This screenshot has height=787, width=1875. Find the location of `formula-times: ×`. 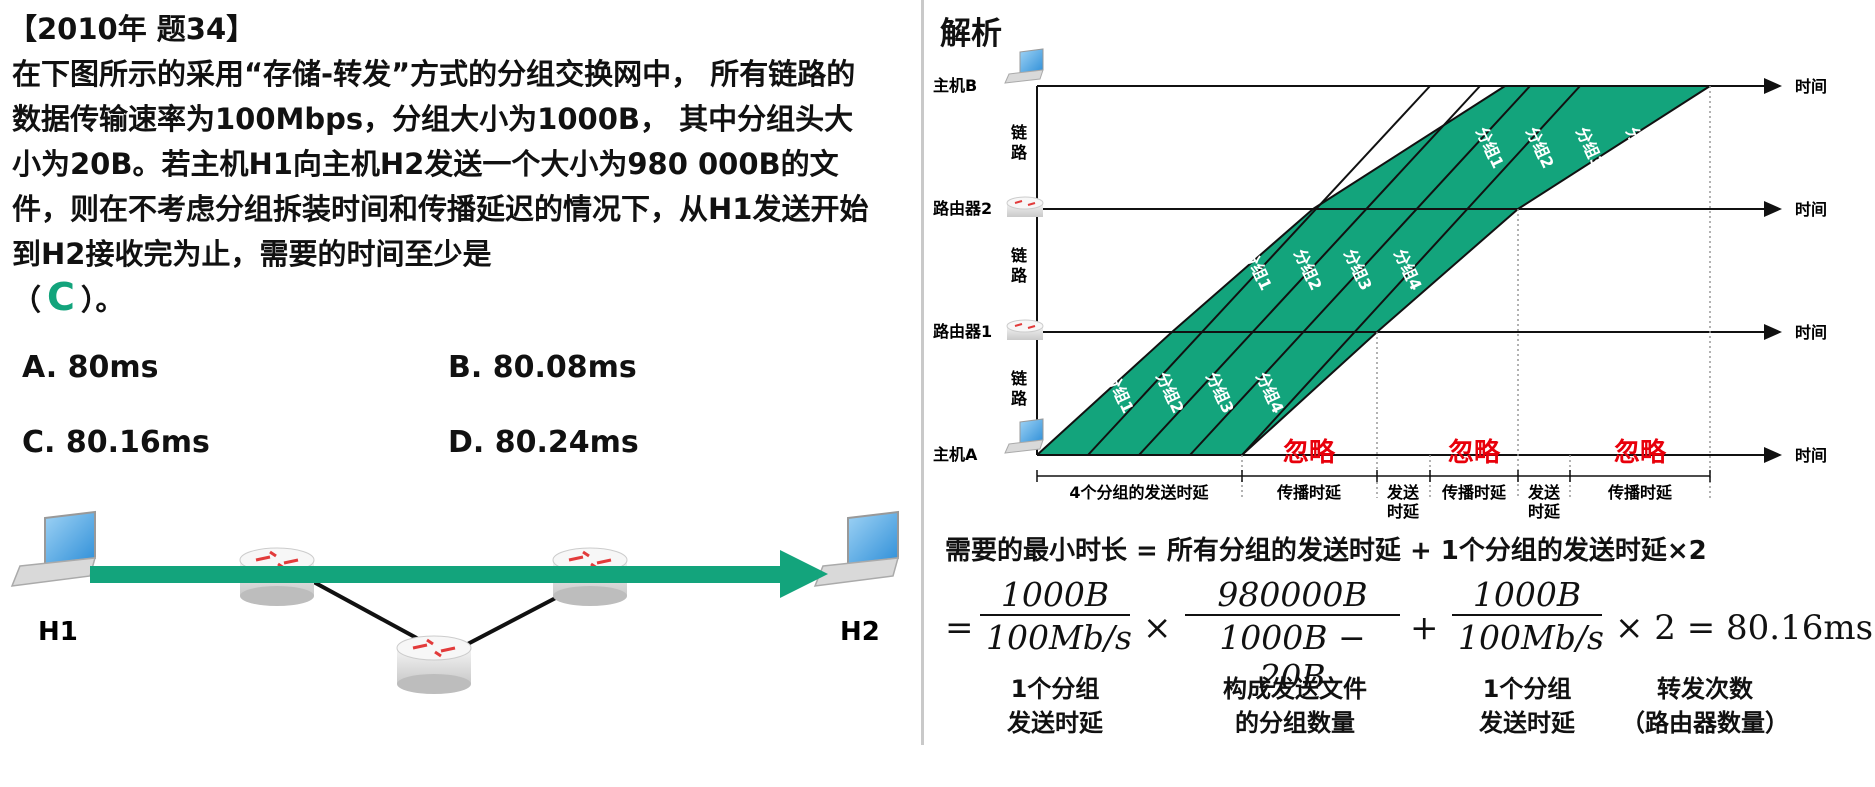

formula-times: × is located at coordinates (1157, 628).